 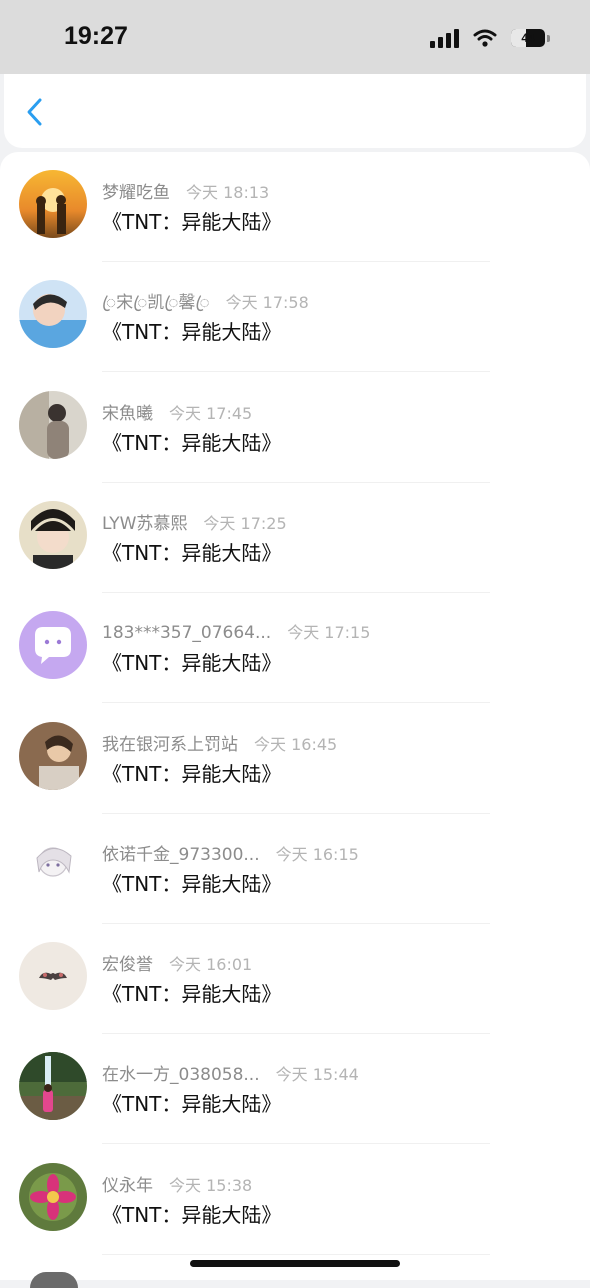 I want to click on item-meta: 我在银河系上罚站 今天 16:45, so click(x=219, y=742).